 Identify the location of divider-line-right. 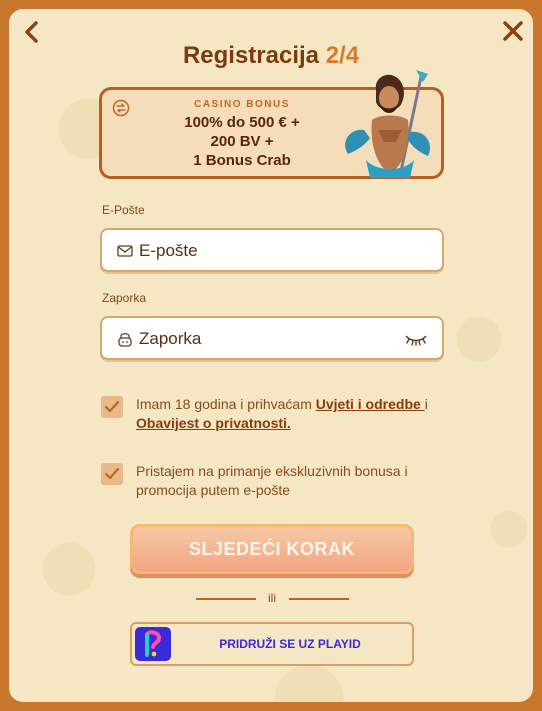
(319, 599).